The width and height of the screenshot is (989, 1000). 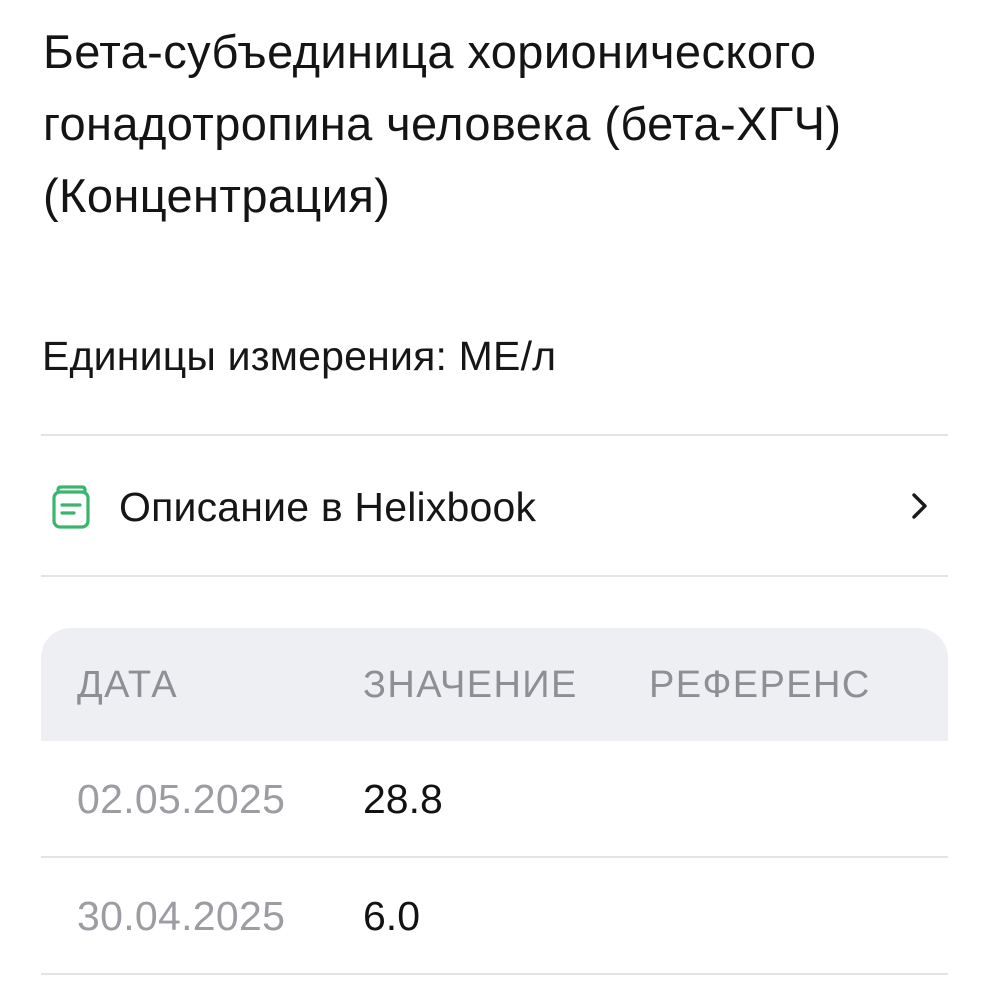 What do you see at coordinates (403, 799) in the screenshot?
I see `row-value: 28.8` at bounding box center [403, 799].